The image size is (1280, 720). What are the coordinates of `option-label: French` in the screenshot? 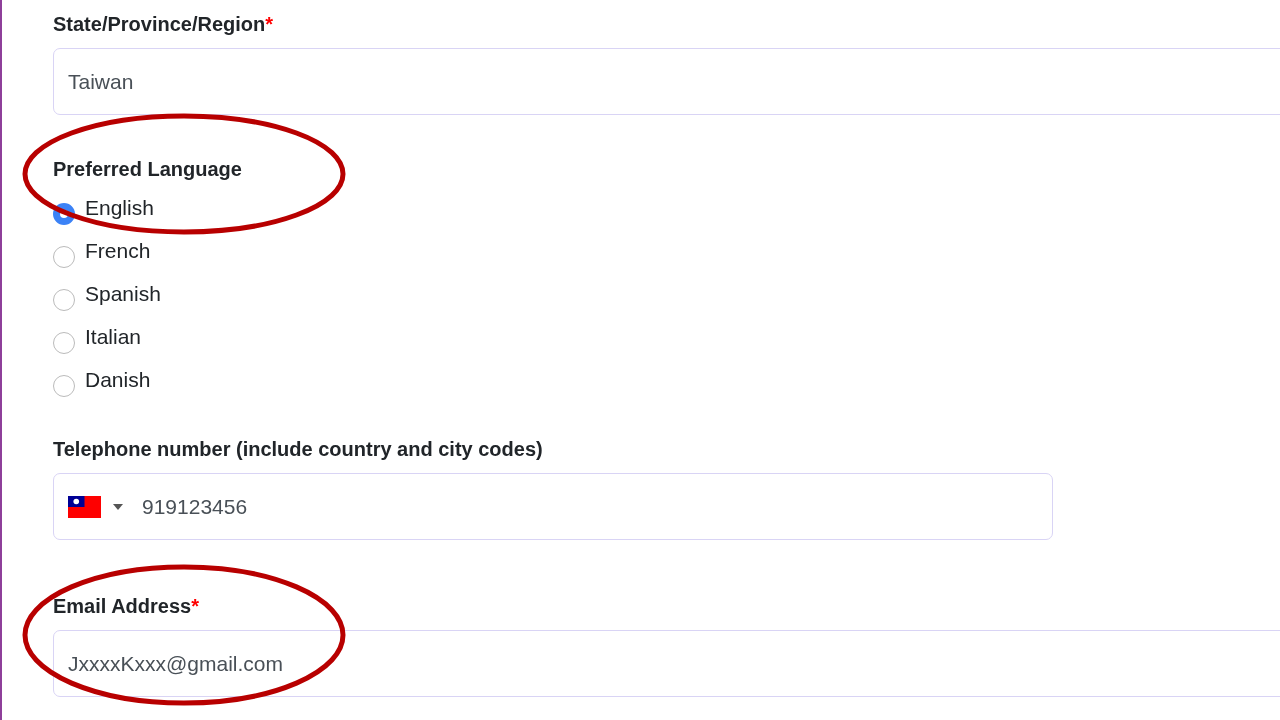 It's located at (118, 250).